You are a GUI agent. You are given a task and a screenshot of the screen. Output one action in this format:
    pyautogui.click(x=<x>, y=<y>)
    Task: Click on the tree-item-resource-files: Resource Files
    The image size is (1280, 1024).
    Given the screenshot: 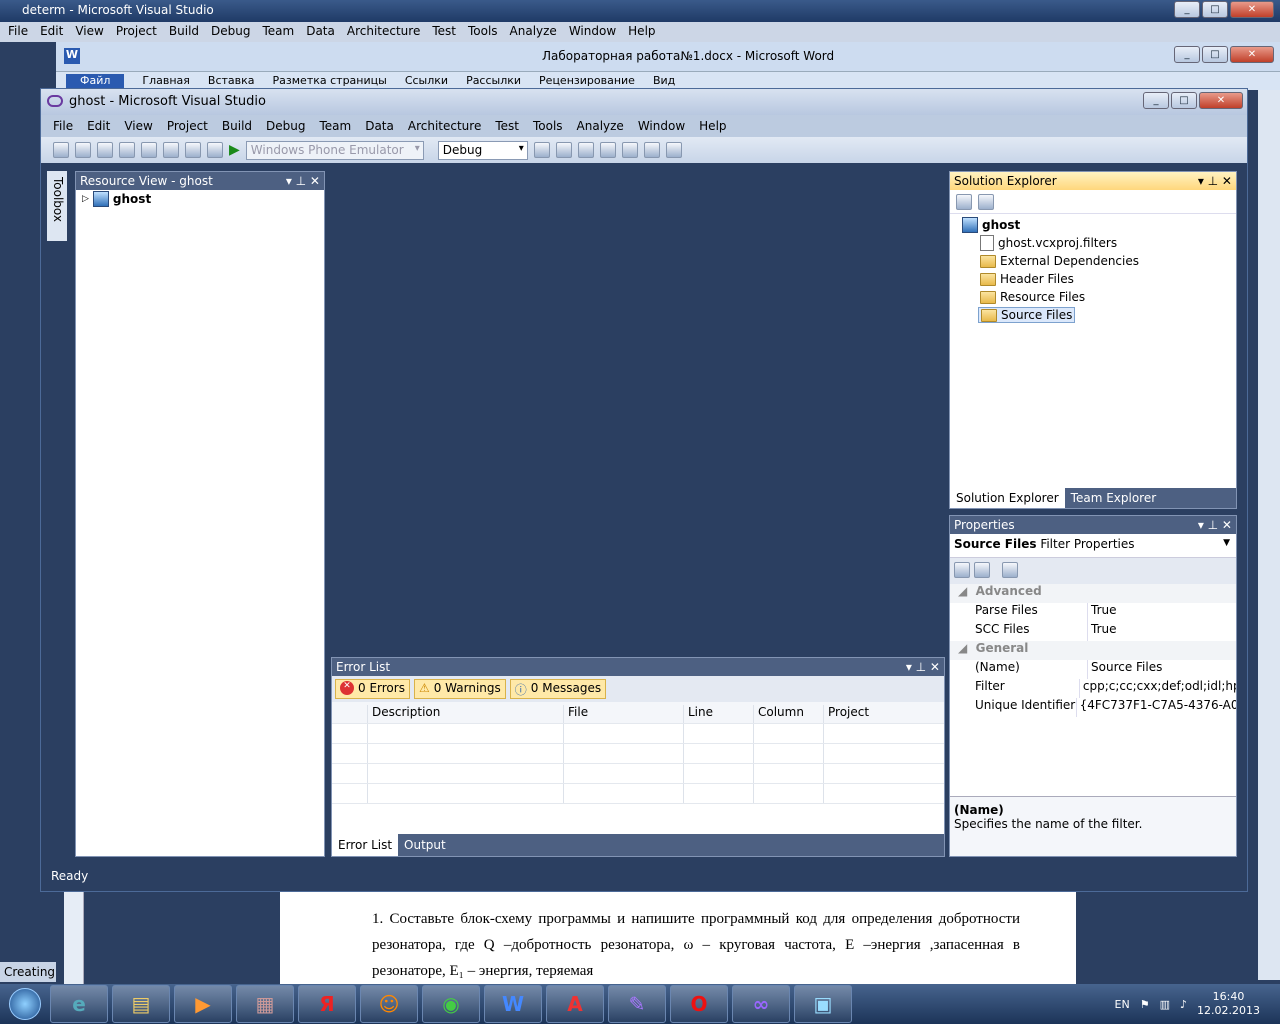 What is the action you would take?
    pyautogui.click(x=1093, y=297)
    